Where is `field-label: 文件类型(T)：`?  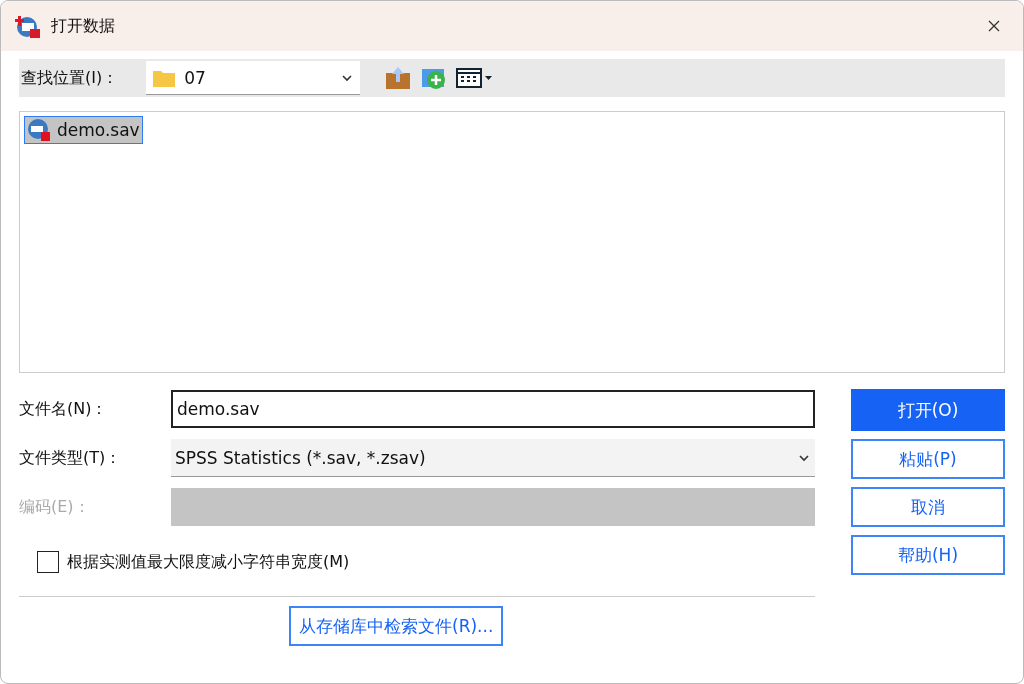
field-label: 文件类型(T)： is located at coordinates (70, 457).